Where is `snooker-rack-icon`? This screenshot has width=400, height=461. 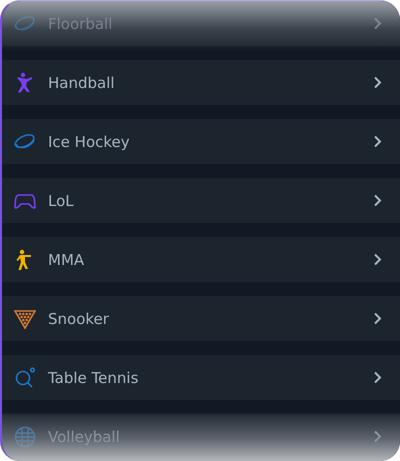
snooker-rack-icon is located at coordinates (25, 319).